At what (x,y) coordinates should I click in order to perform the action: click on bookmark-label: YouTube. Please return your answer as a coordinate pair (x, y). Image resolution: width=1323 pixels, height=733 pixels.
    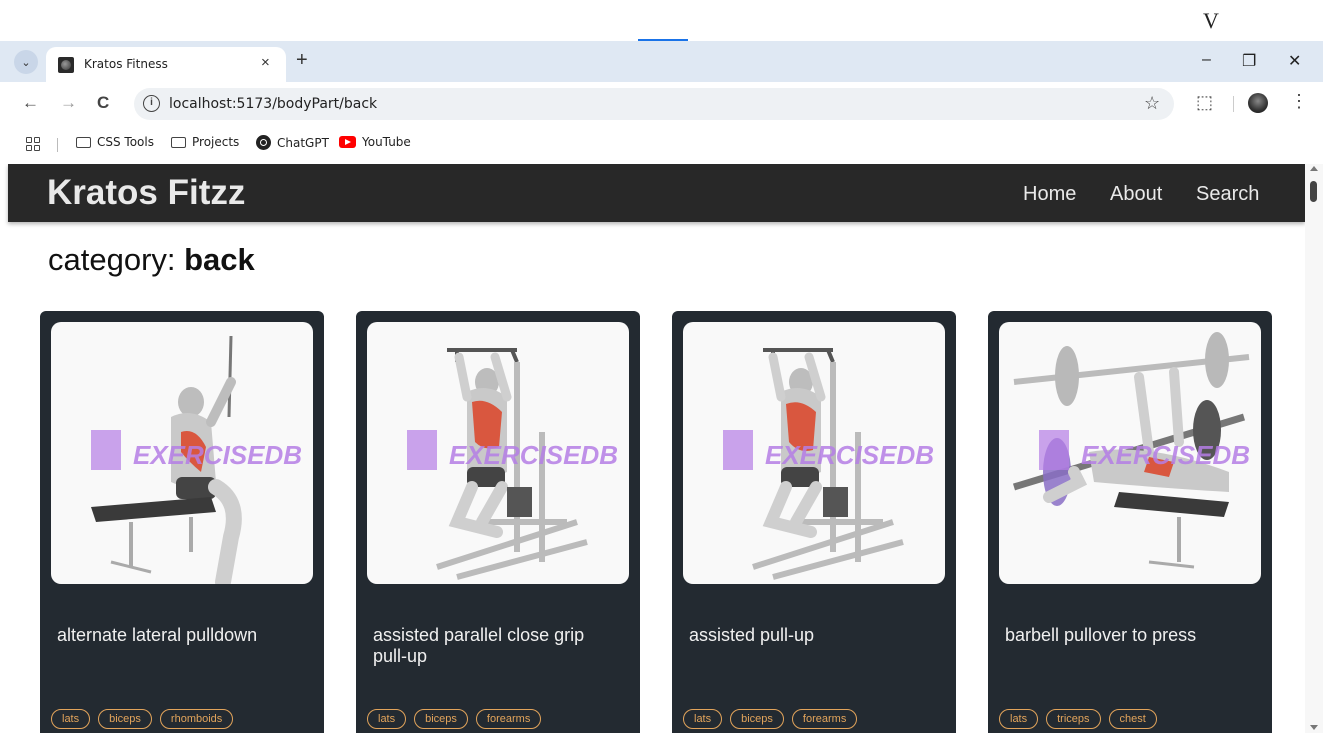
    Looking at the image, I should click on (386, 142).